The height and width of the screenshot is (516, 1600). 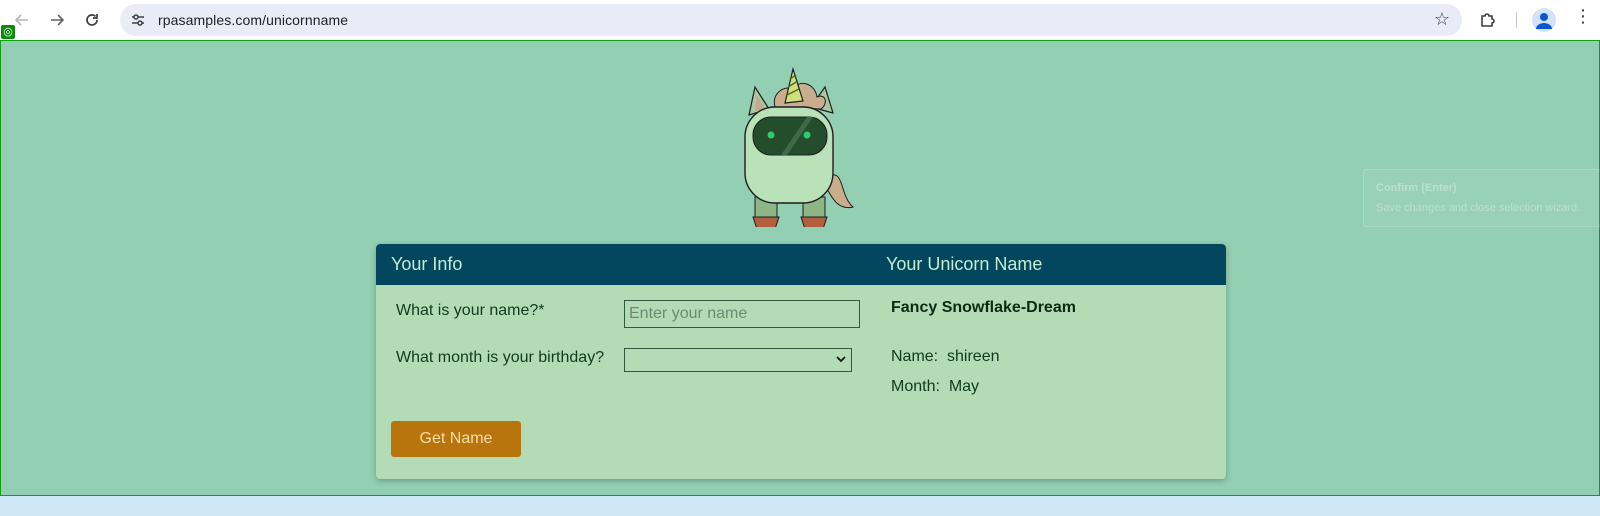 What do you see at coordinates (799, 147) in the screenshot?
I see `unicorn-logo` at bounding box center [799, 147].